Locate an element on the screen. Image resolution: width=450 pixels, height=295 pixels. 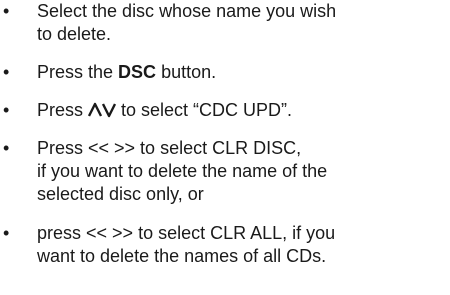
step-text: Press to select “CDC UPD”. is located at coordinates (242, 110).